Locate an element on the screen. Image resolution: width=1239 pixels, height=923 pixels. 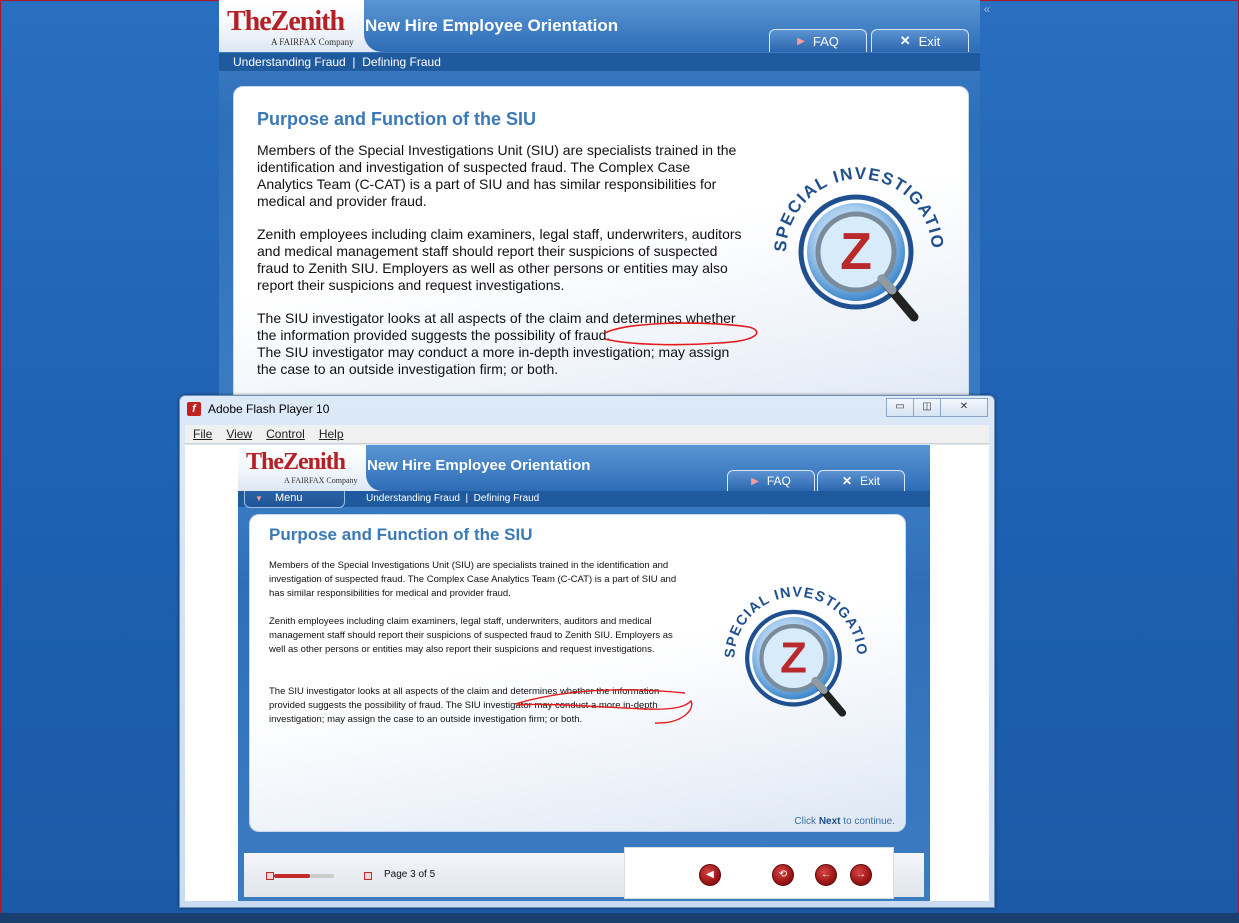
logo-subtitle-small: A FAIRFAX Company is located at coordinates (321, 480).